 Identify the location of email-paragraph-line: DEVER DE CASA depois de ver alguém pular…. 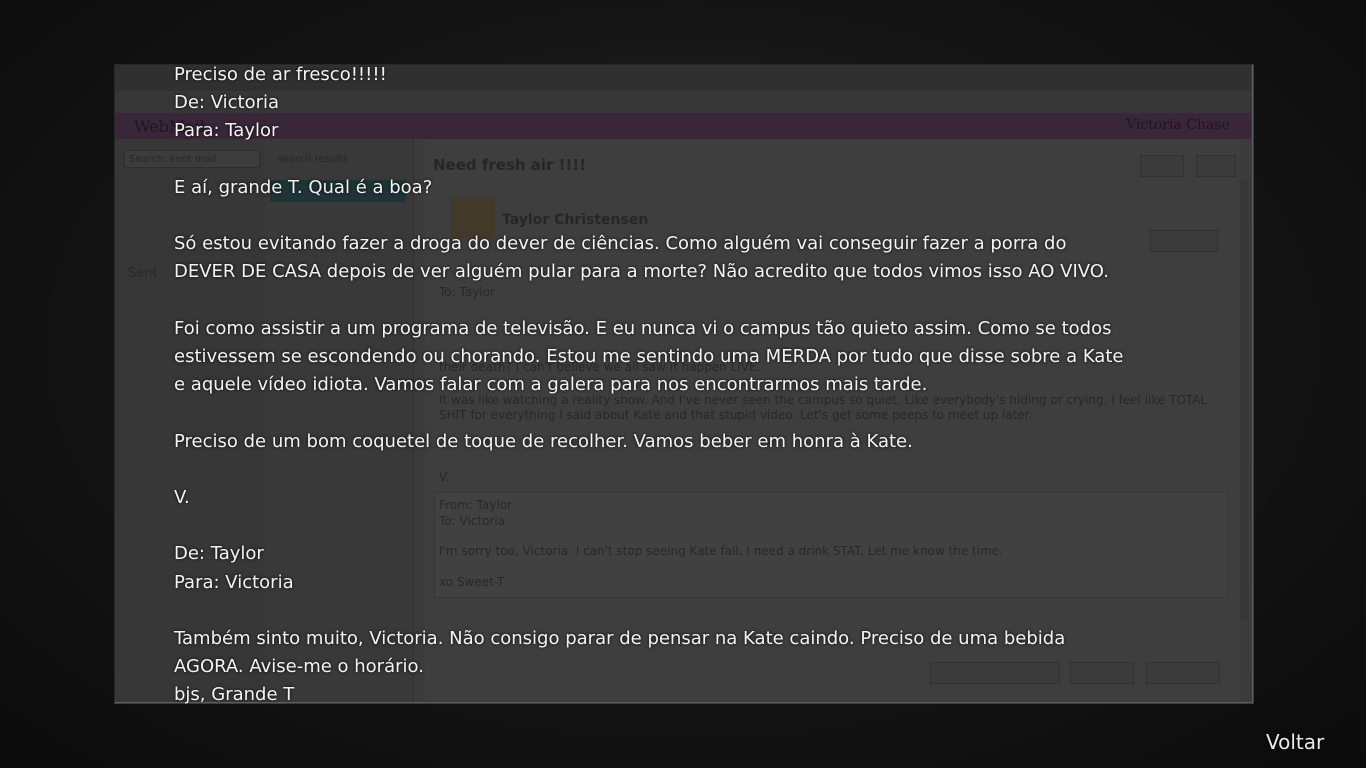
(641, 272).